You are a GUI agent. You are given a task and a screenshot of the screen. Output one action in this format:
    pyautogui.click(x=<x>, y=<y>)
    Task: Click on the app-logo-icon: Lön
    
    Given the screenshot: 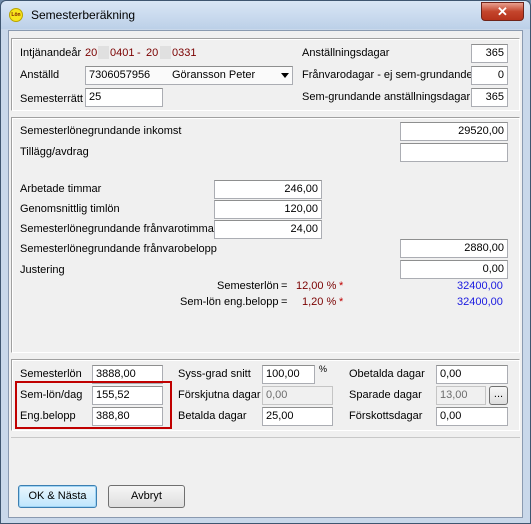 What is the action you would take?
    pyautogui.click(x=16, y=15)
    